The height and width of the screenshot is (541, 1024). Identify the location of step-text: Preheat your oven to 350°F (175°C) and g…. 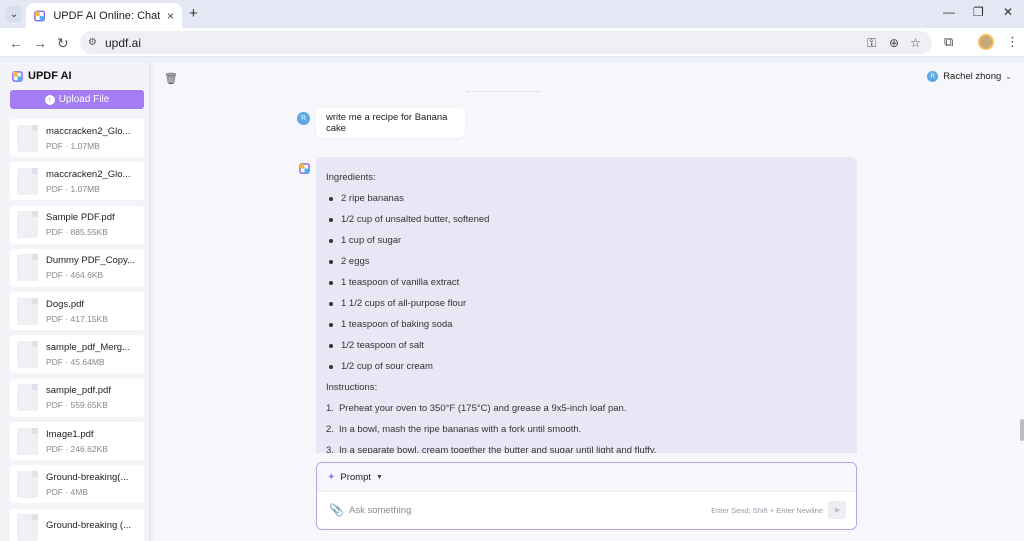
(482, 408).